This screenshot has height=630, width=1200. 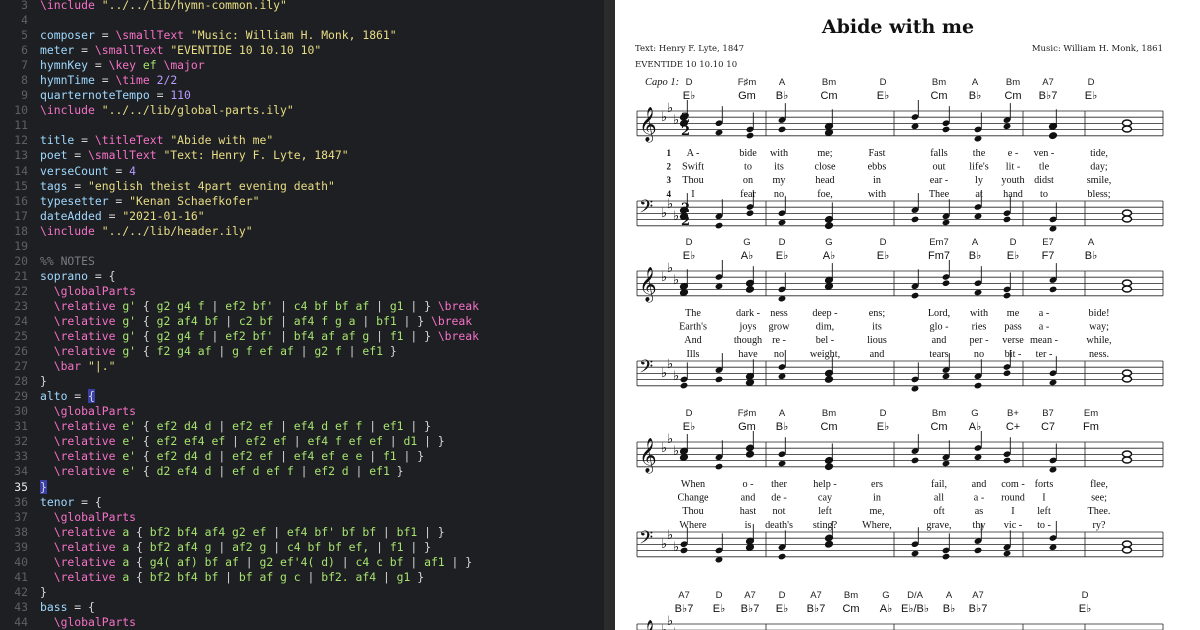 What do you see at coordinates (302, 110) in the screenshot?
I see `code-line: 10 \include "../../lib/global-parts.ily"` at bounding box center [302, 110].